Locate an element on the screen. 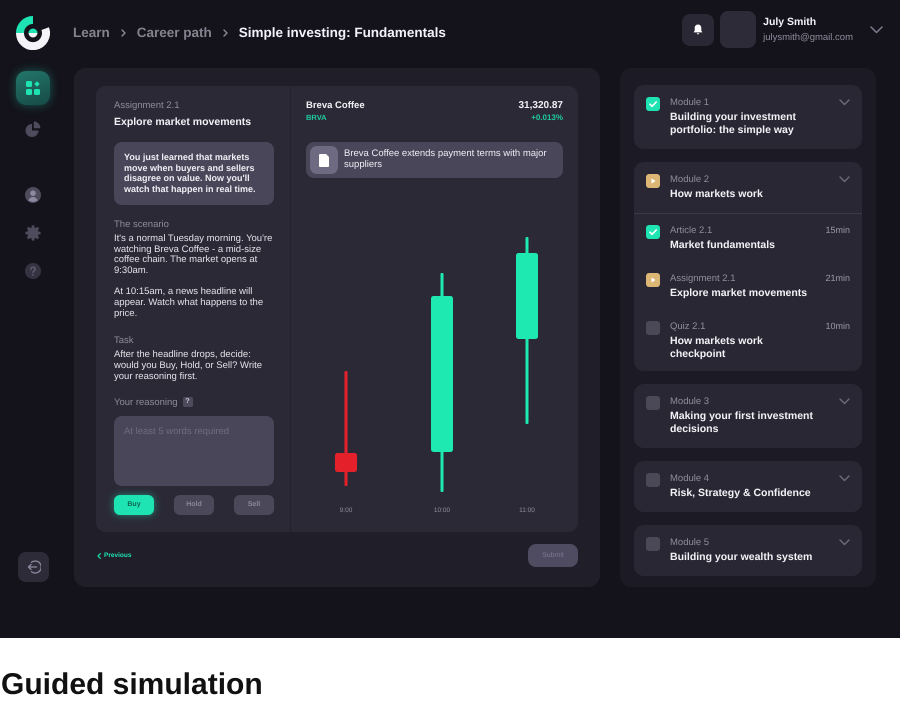  user-name: July Smith is located at coordinates (790, 22).